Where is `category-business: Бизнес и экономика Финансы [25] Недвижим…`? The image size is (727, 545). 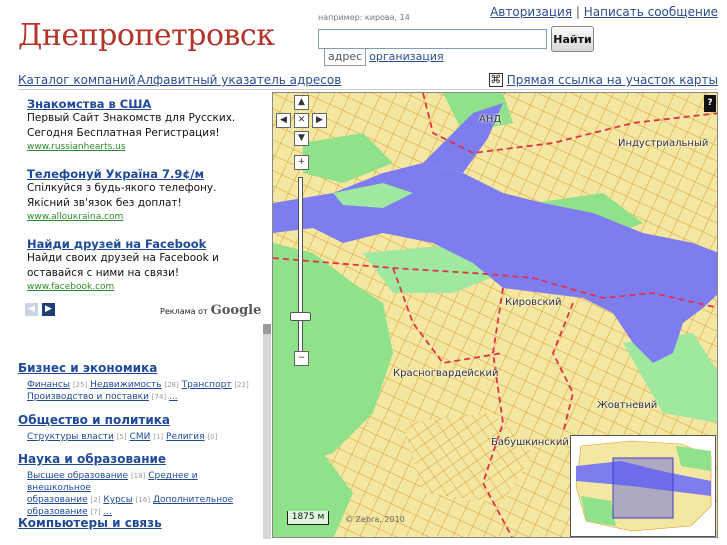
category-business: Бизнес и экономика Финансы [25] Недвижим… is located at coordinates (140, 382).